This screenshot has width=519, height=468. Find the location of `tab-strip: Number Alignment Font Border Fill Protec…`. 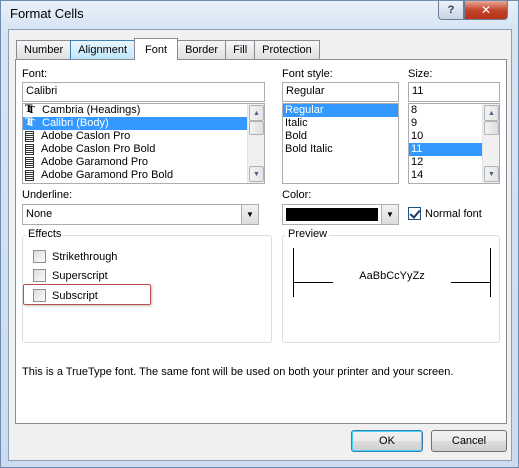

tab-strip: Number Alignment Font Border Fill Protec… is located at coordinates (168, 49).